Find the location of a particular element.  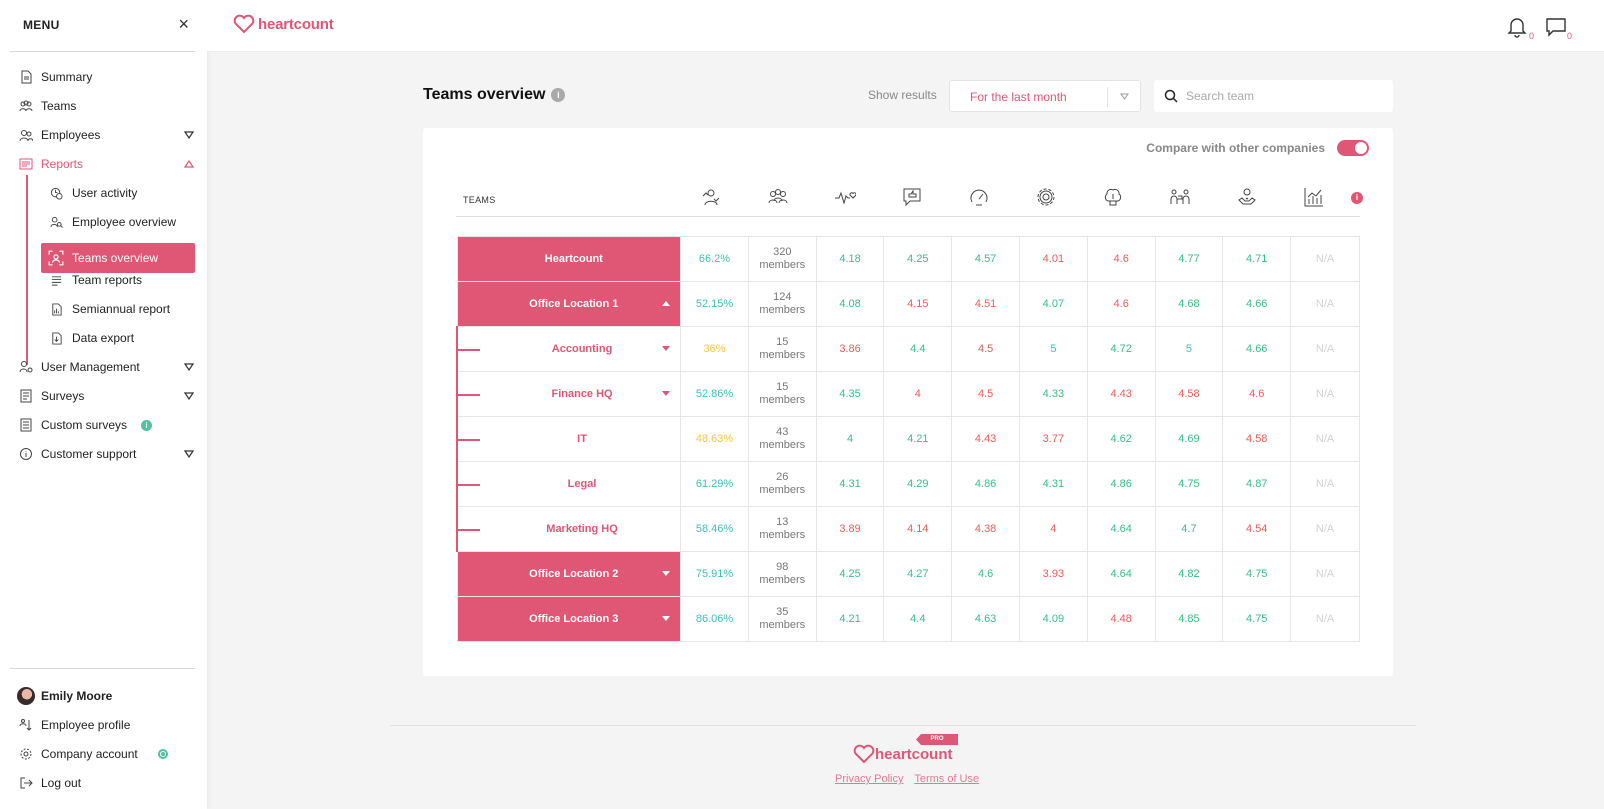

team-name-cell: Accounting is located at coordinates (569, 349).